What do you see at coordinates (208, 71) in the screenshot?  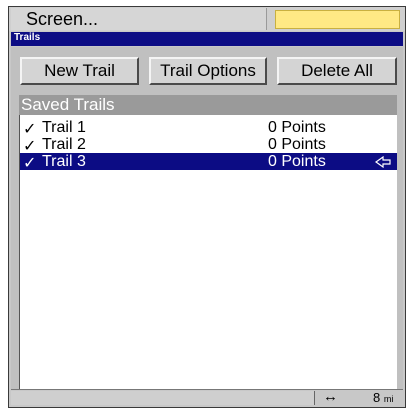 I see `trail-options-button: Trail Options` at bounding box center [208, 71].